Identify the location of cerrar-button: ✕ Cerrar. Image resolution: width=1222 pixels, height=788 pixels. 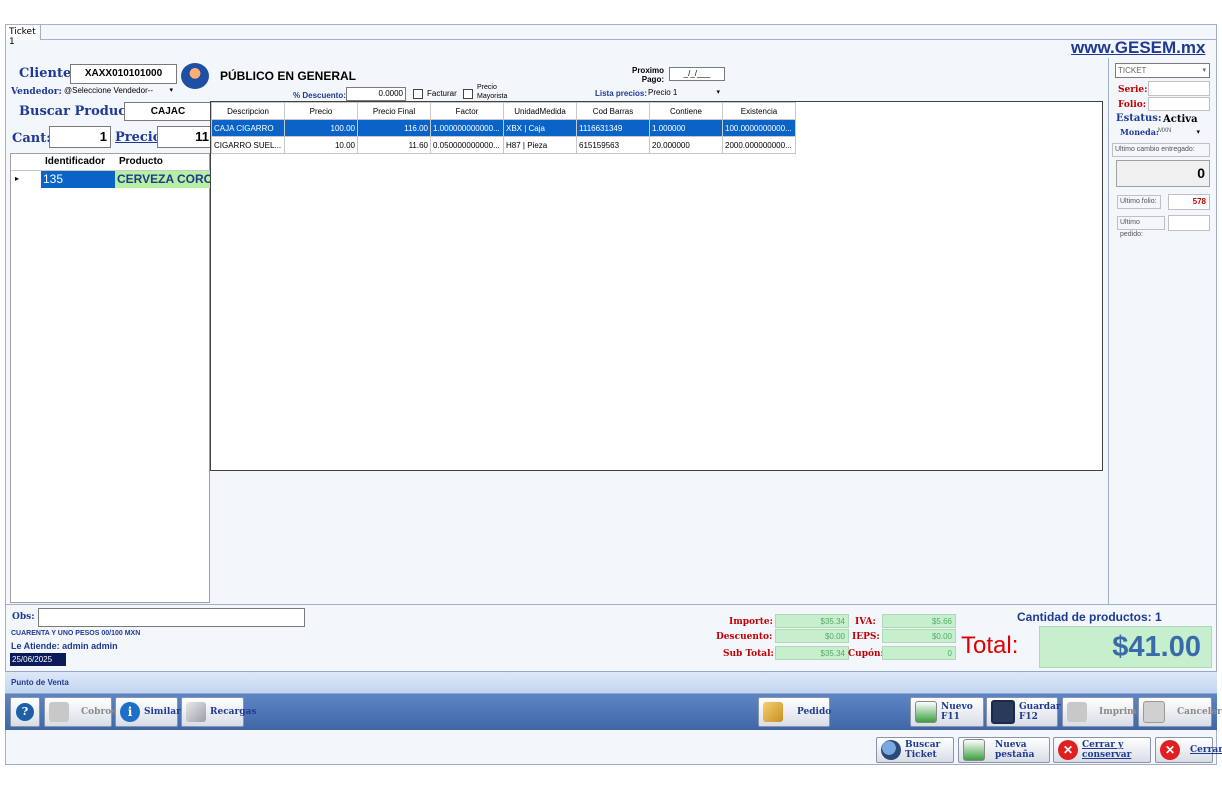
(1188, 750).